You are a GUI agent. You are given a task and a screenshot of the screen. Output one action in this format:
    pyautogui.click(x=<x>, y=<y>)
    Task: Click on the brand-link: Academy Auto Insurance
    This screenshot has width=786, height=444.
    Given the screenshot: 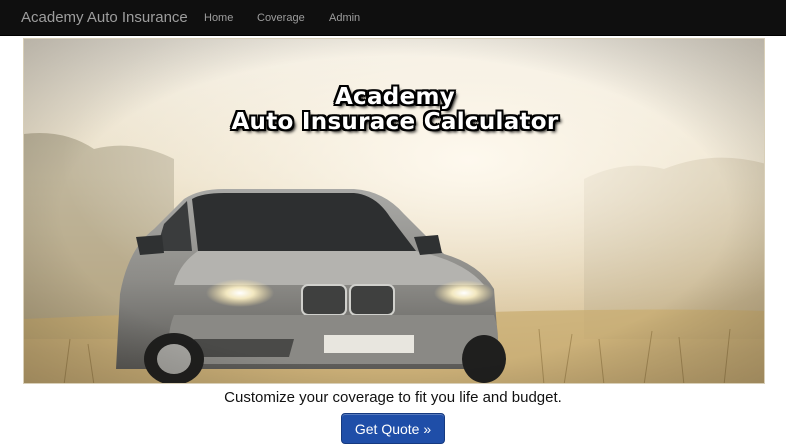 What is the action you would take?
    pyautogui.click(x=104, y=17)
    